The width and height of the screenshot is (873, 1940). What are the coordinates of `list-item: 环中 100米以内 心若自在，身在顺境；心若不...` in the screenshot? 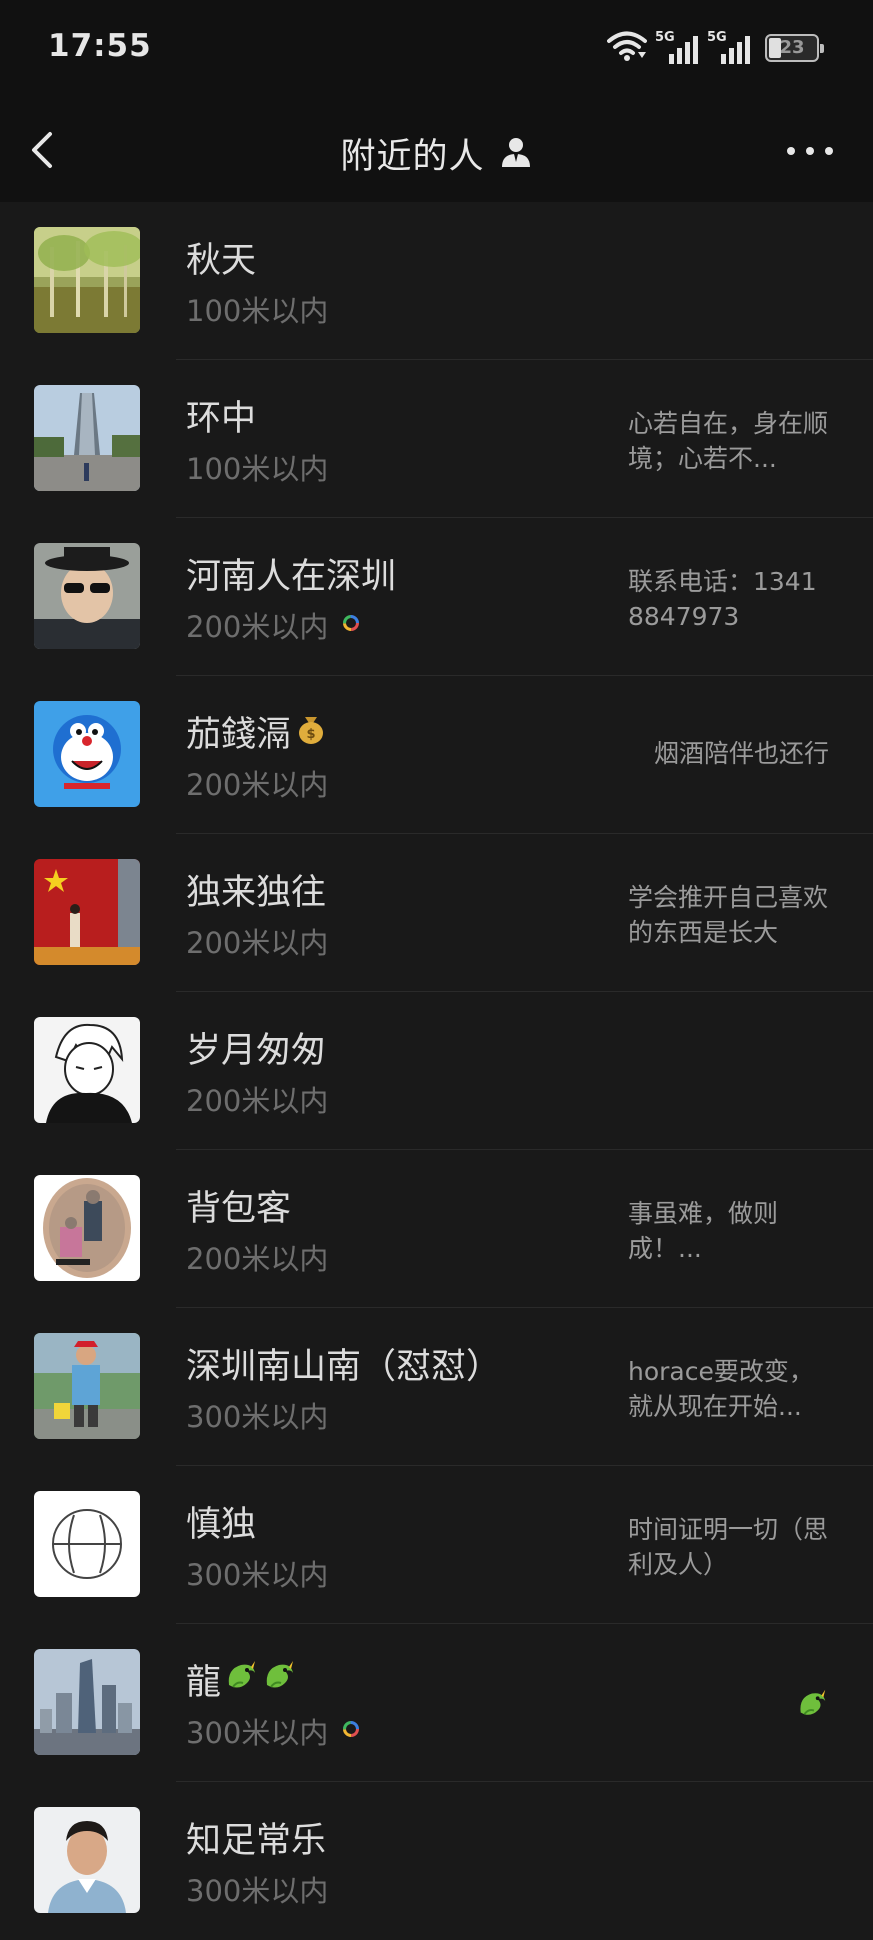 It's located at (436, 439).